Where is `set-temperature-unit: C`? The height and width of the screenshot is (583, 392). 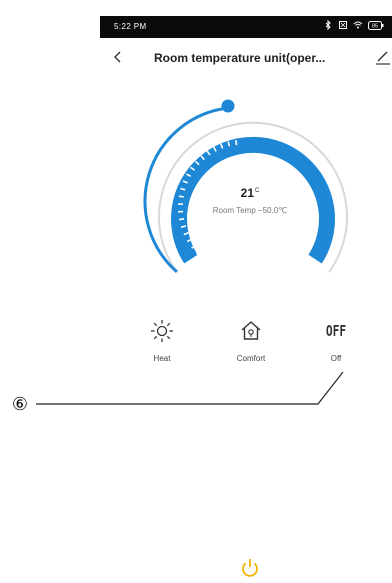
set-temperature-unit: C is located at coordinates (257, 191).